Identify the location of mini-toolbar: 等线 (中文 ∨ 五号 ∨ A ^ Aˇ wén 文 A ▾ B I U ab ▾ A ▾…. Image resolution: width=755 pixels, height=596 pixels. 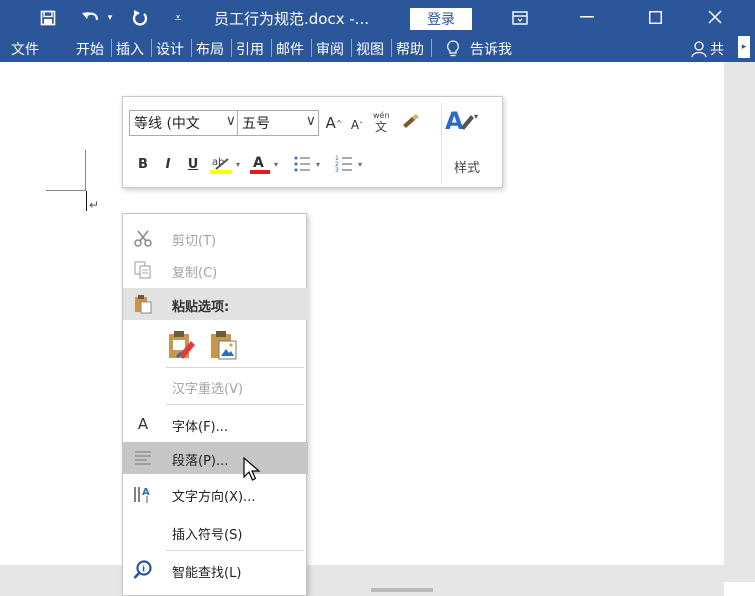
(312, 142).